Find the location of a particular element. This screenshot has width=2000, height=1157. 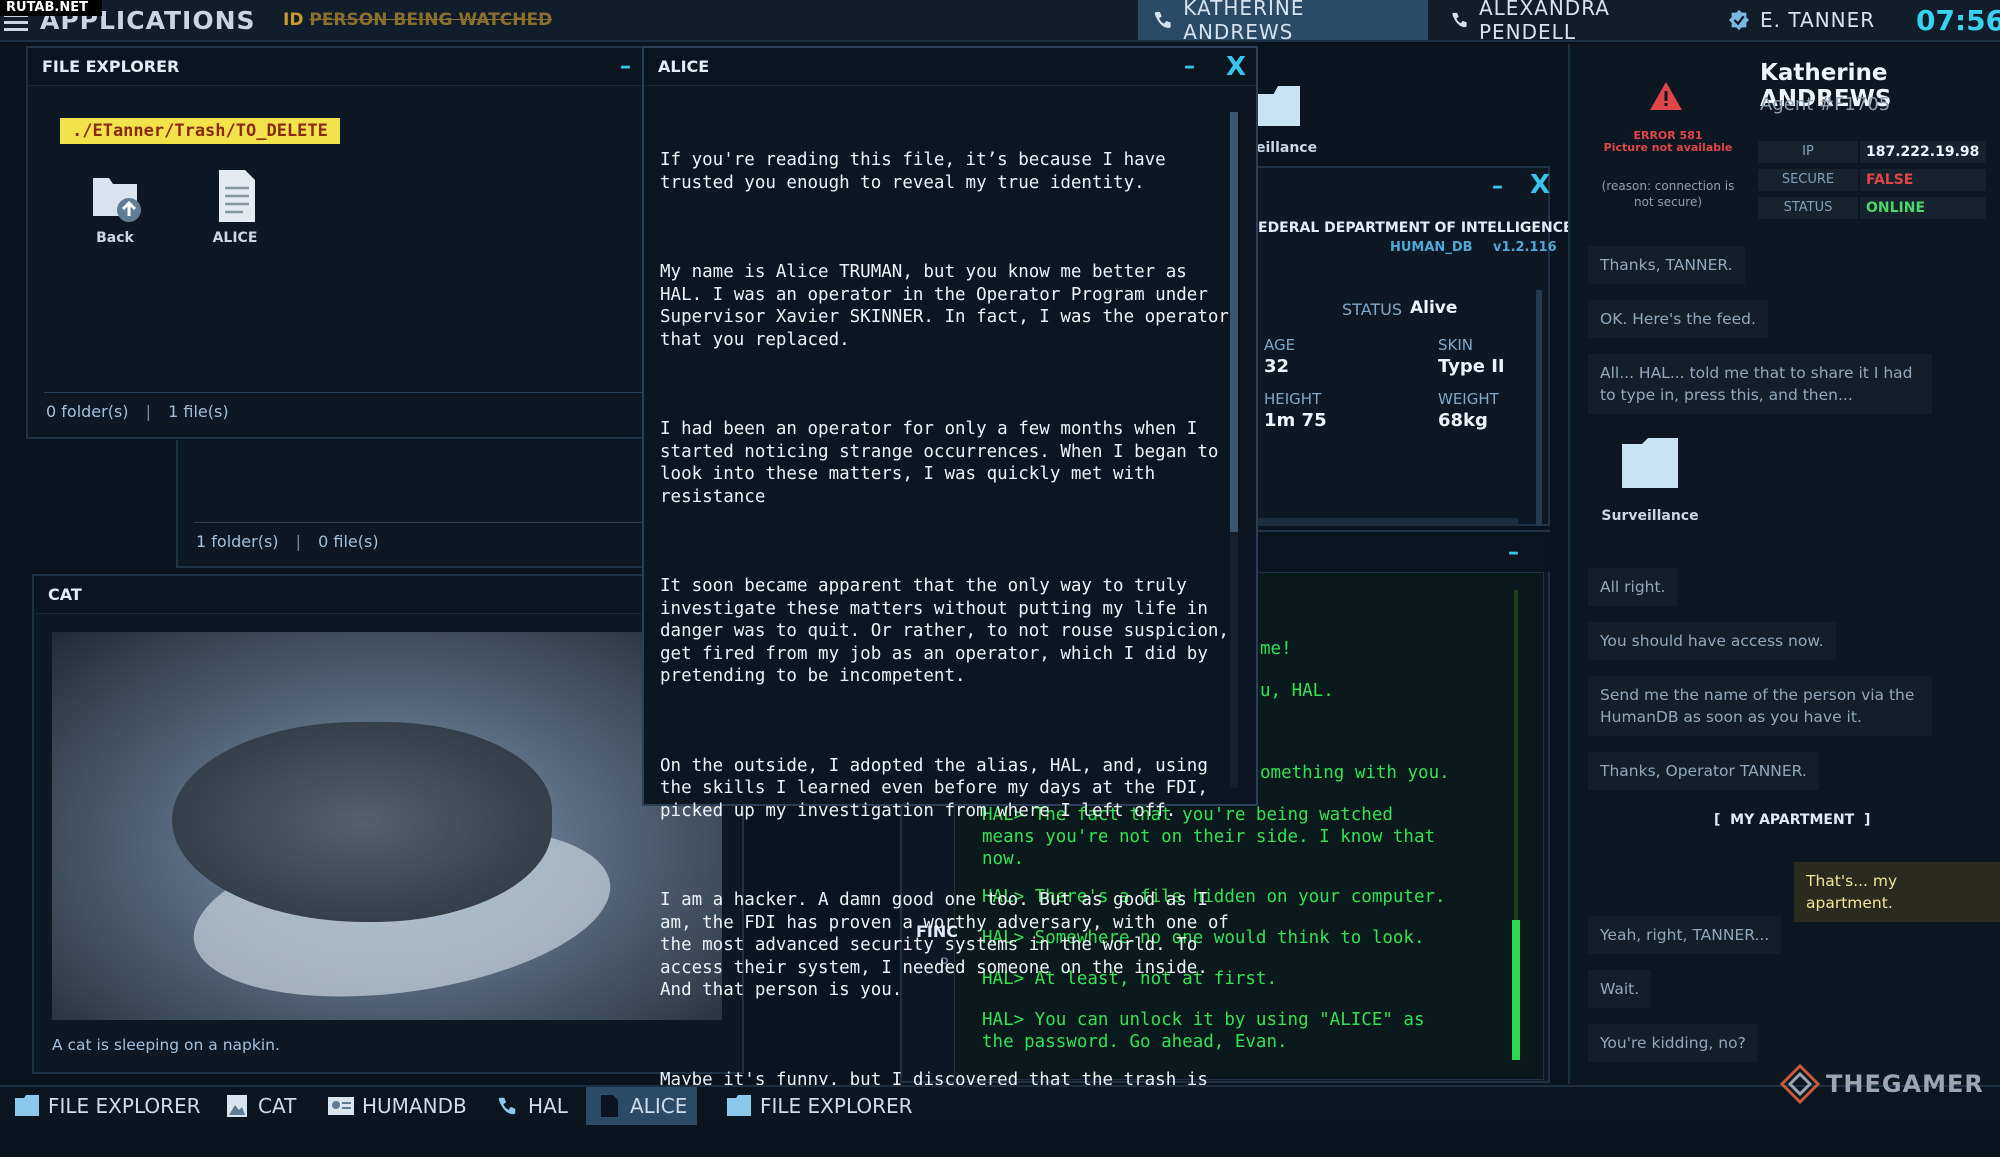

contact-tab-alexandra: ALEXANDRA PENDELL is located at coordinates (1566, 22).